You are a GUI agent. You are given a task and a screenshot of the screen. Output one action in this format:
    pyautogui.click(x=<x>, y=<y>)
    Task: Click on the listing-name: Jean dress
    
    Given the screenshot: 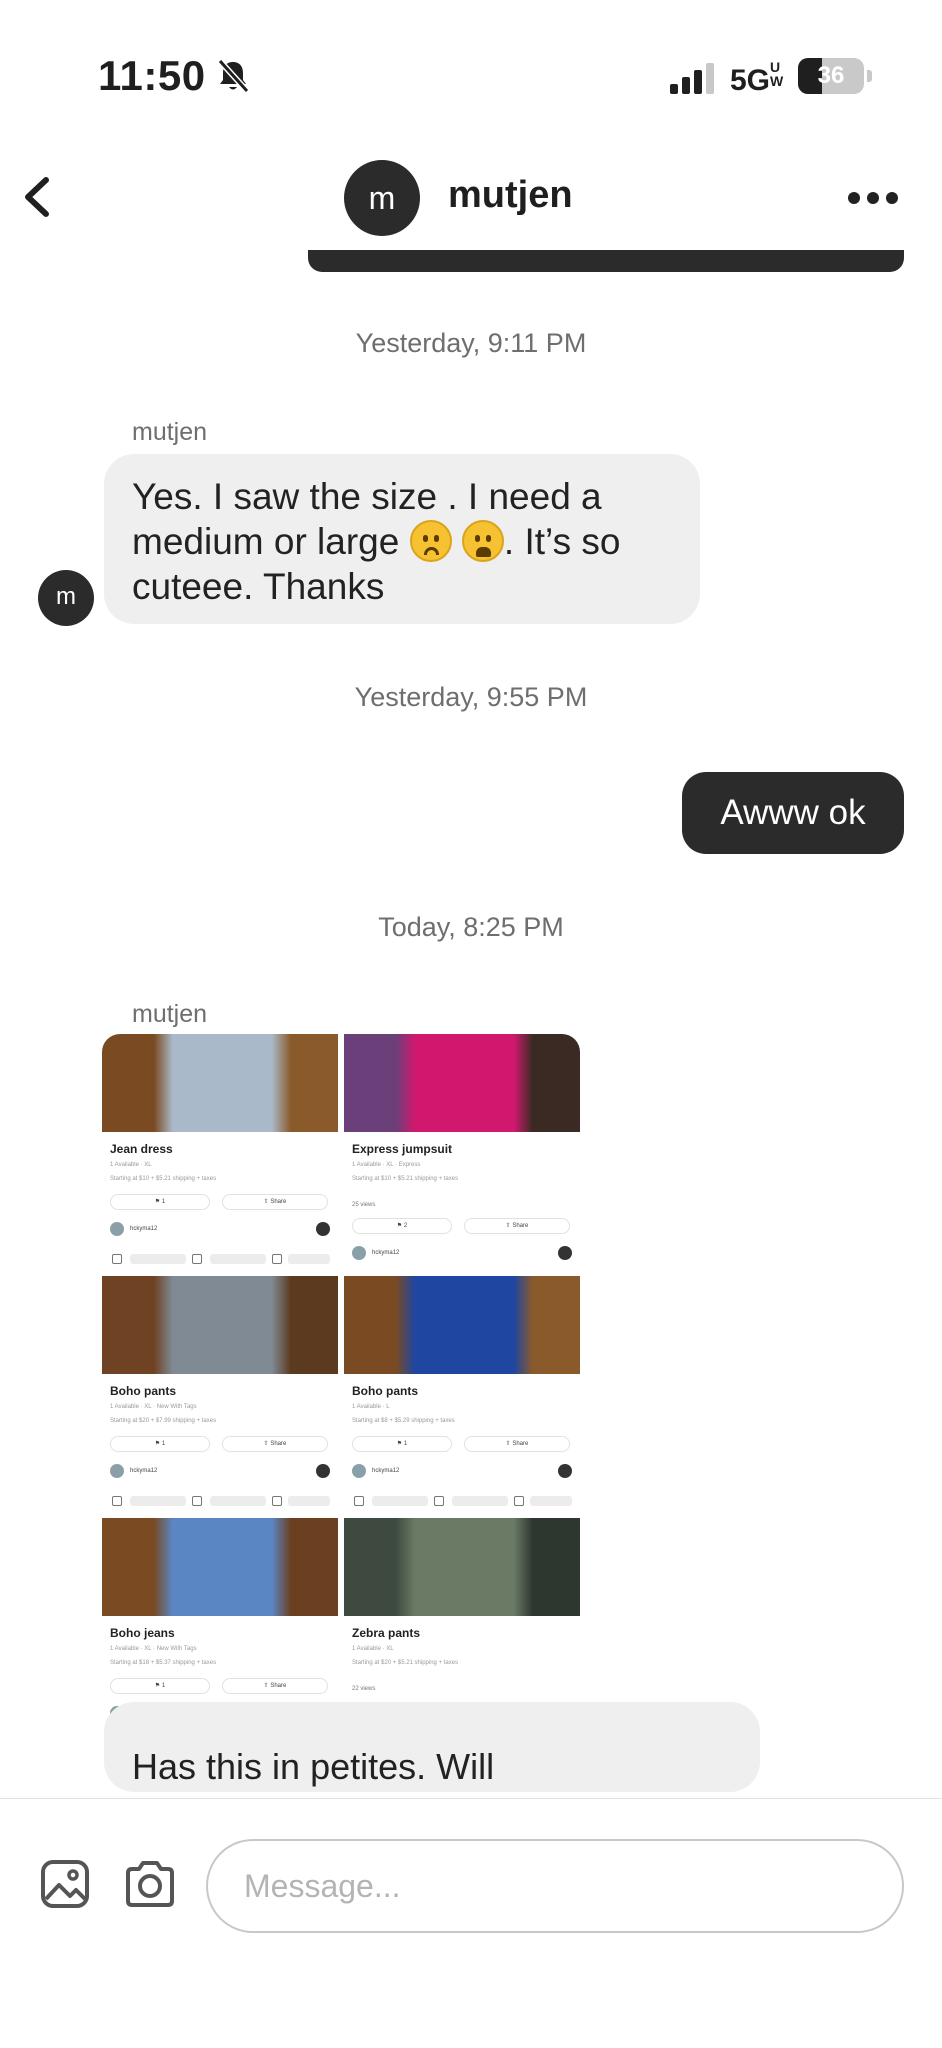 What is the action you would take?
    pyautogui.click(x=141, y=1149)
    